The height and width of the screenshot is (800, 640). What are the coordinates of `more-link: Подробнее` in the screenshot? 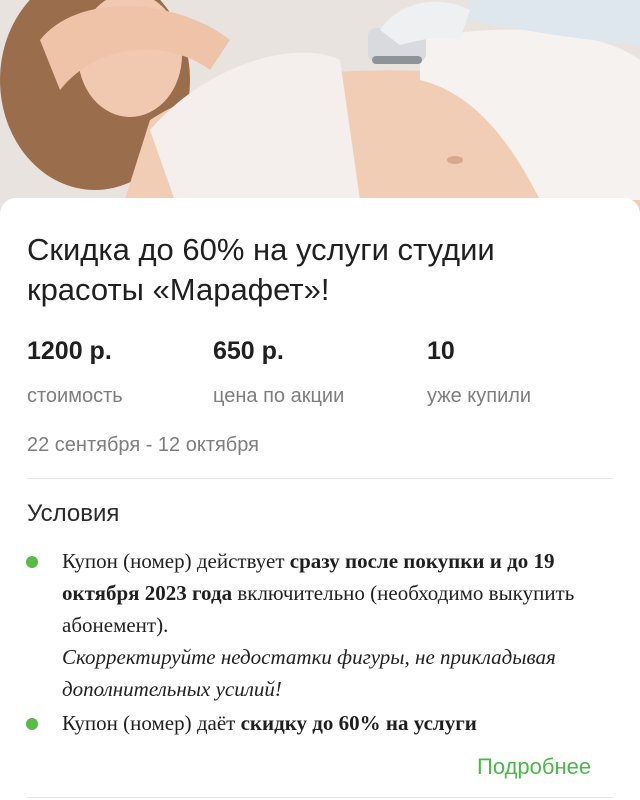 It's located at (534, 767).